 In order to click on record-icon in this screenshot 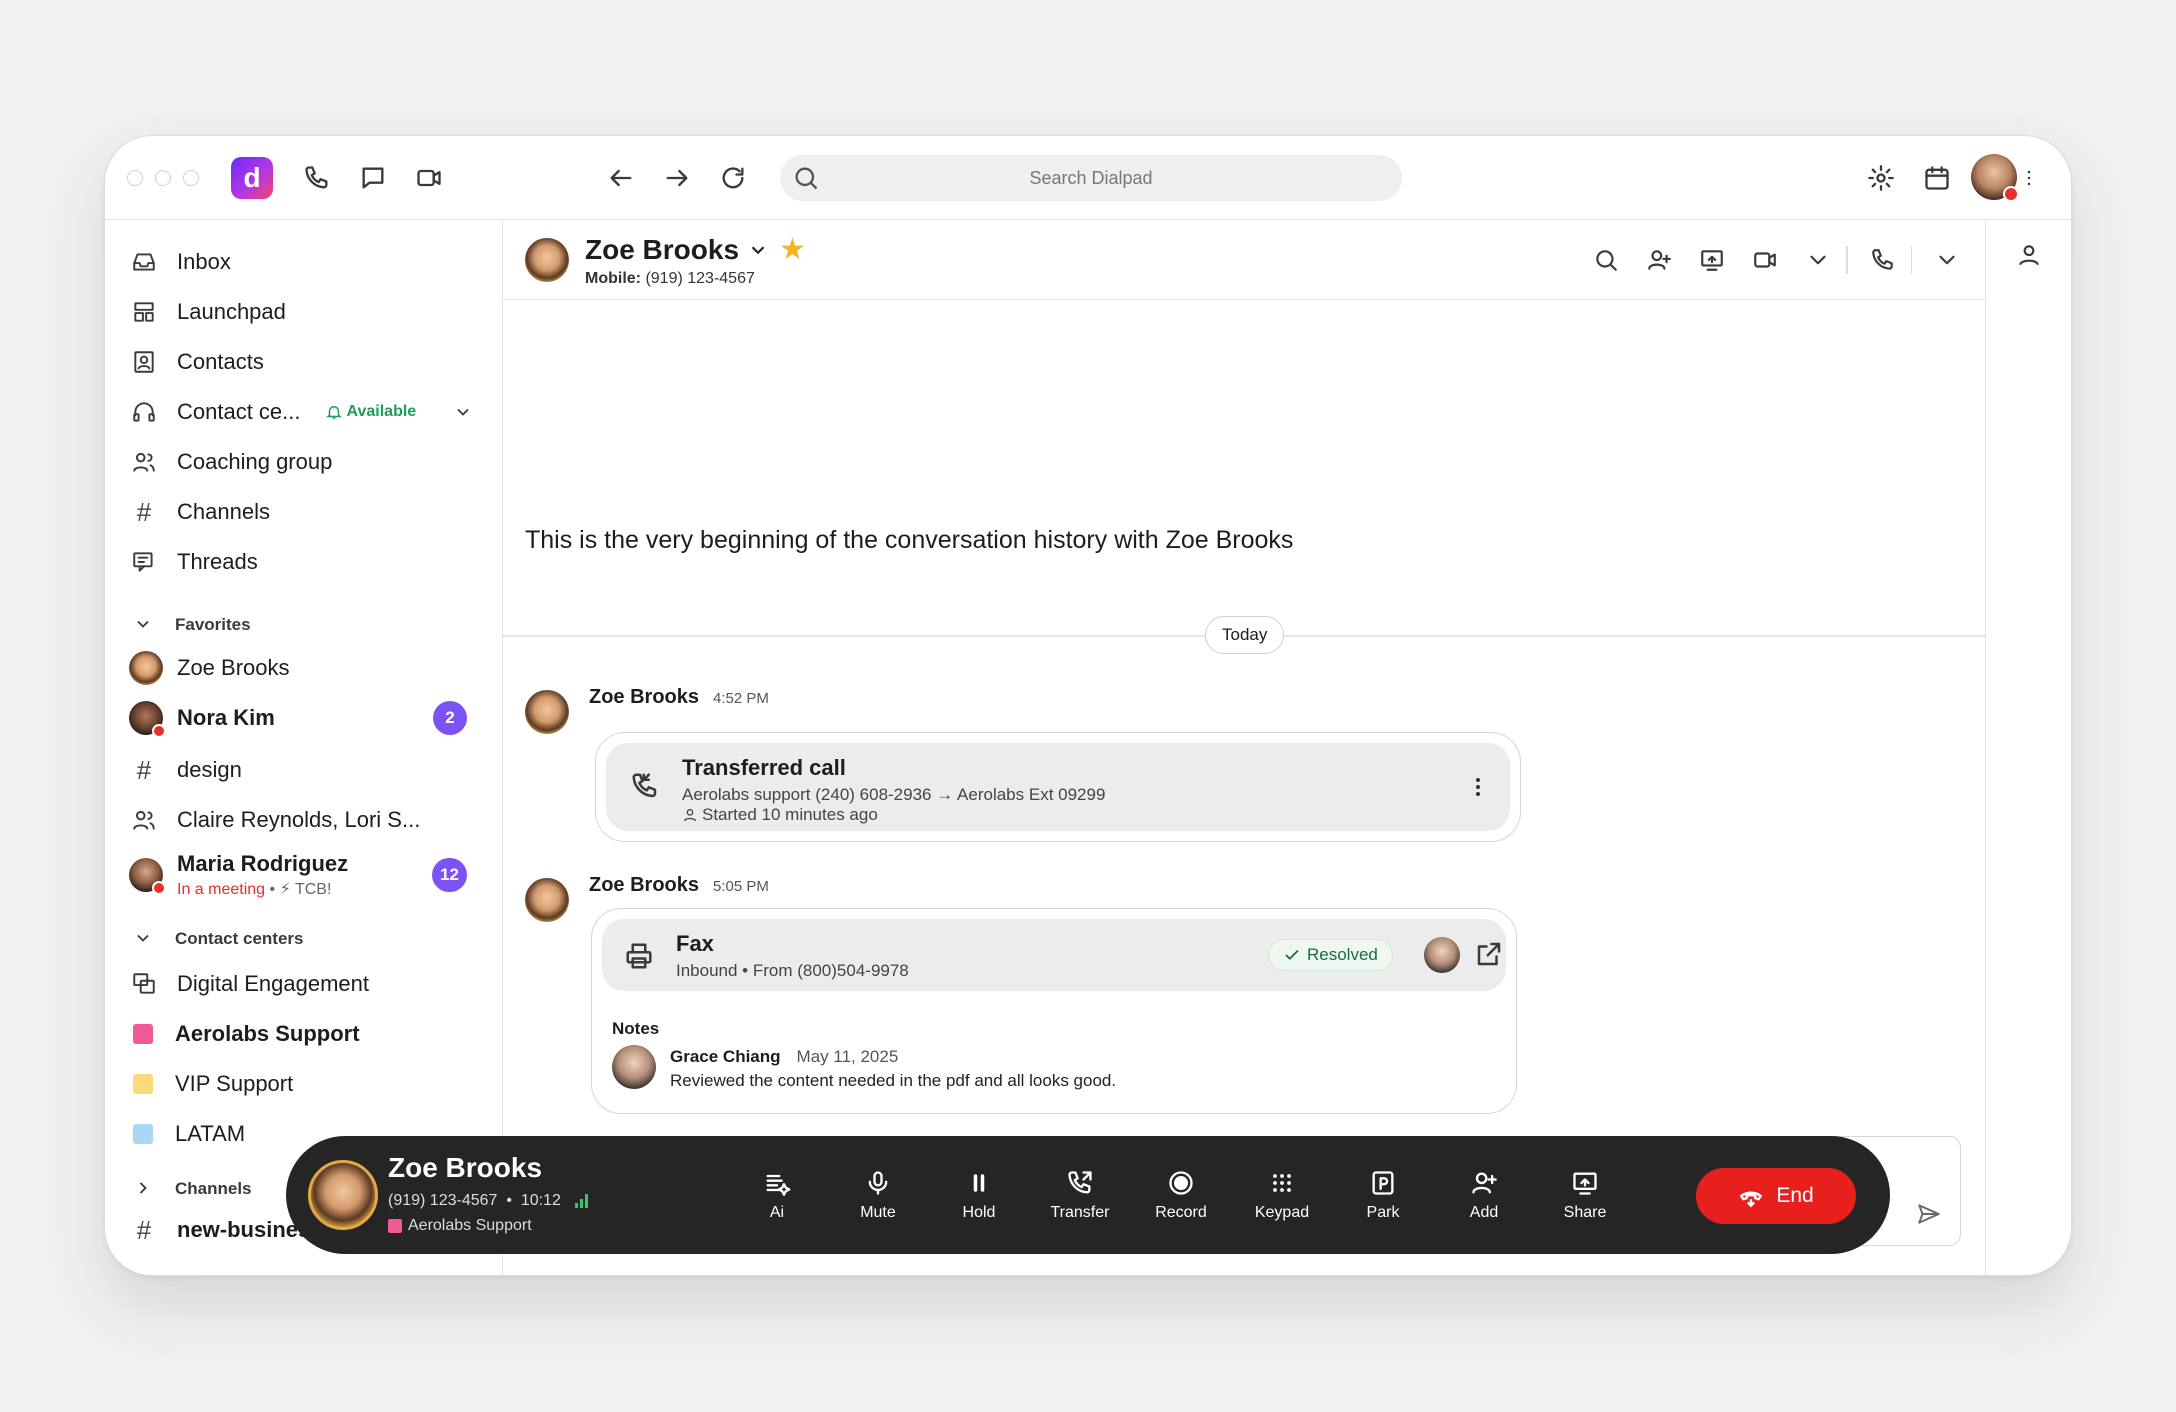, I will do `click(1181, 1183)`.